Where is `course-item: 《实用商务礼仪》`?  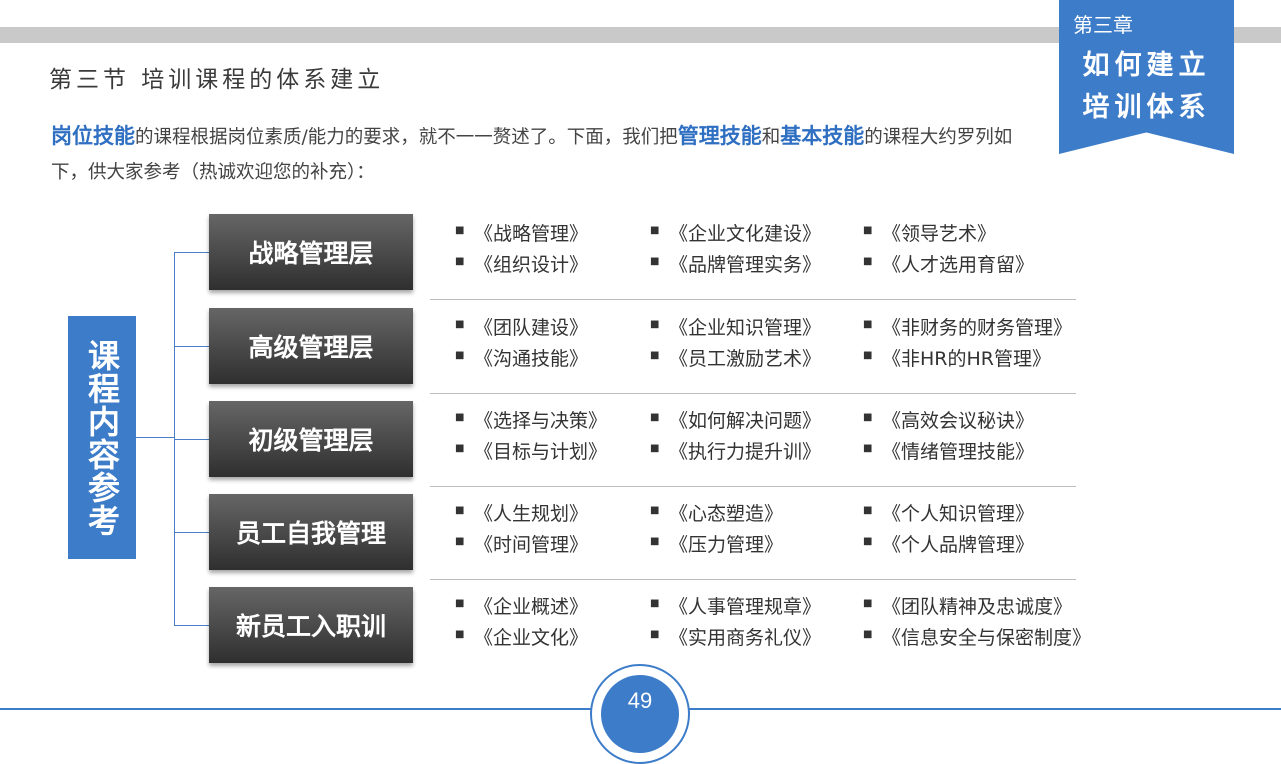
course-item: 《实用商务礼仪》 is located at coordinates (735, 636).